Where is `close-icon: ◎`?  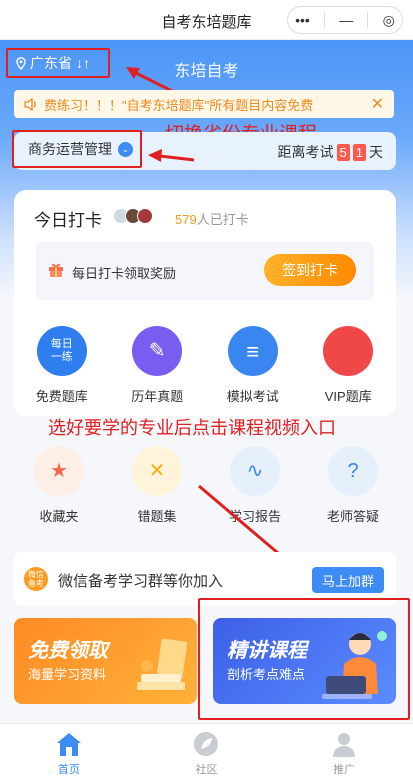
close-icon: ◎ is located at coordinates (389, 20).